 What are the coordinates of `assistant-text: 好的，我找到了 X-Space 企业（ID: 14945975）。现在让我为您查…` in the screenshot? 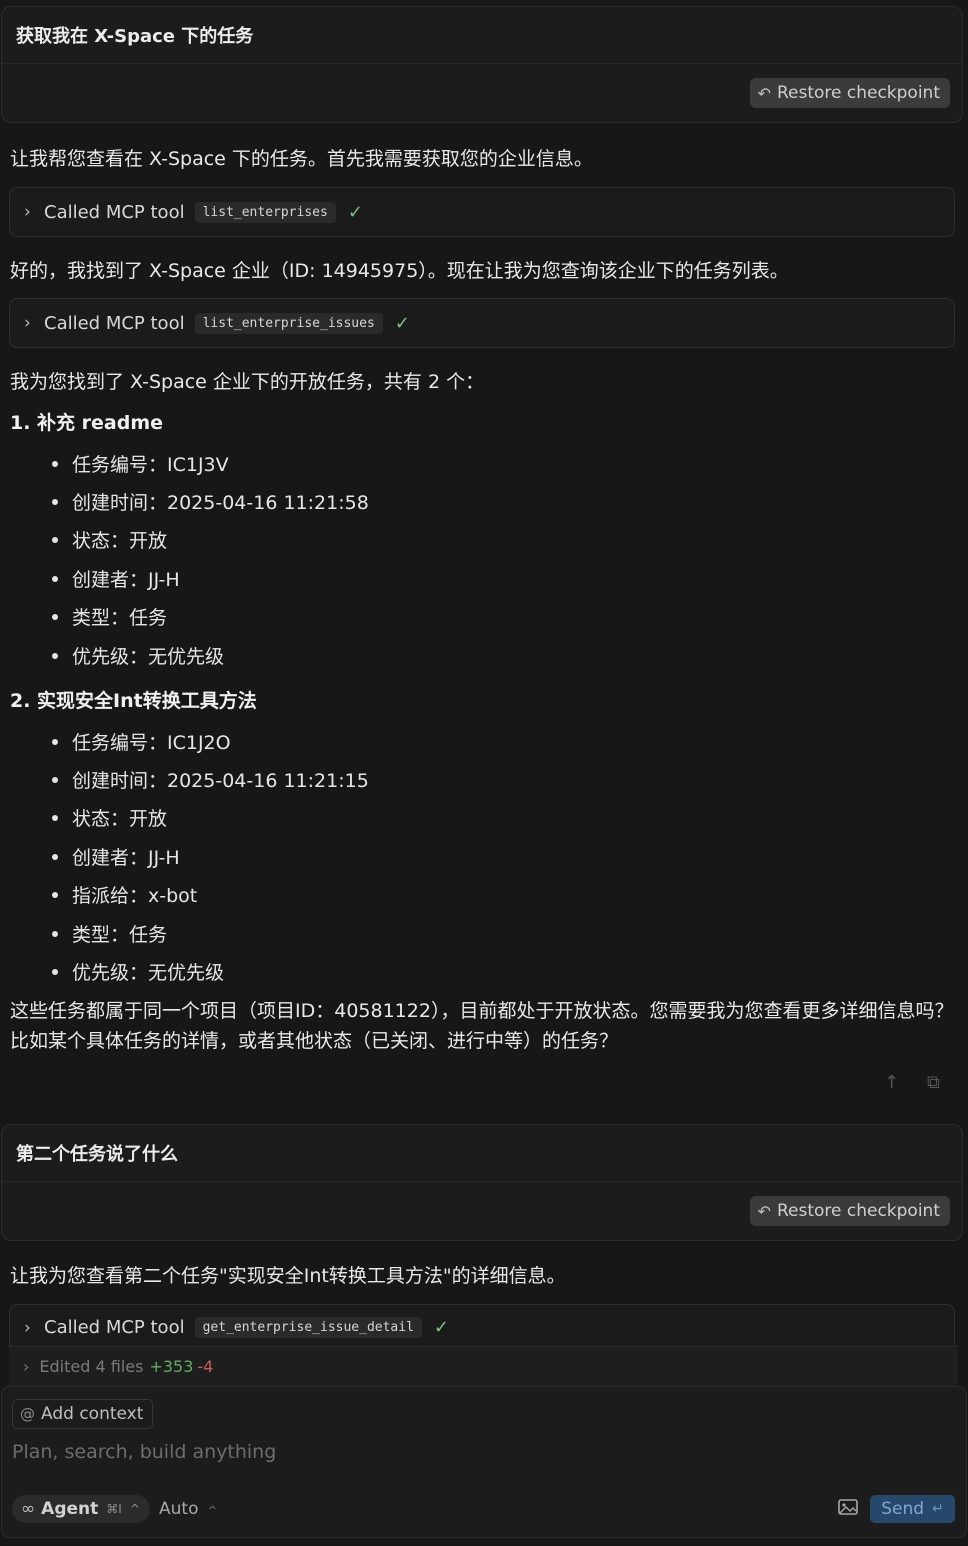 It's located at (399, 271).